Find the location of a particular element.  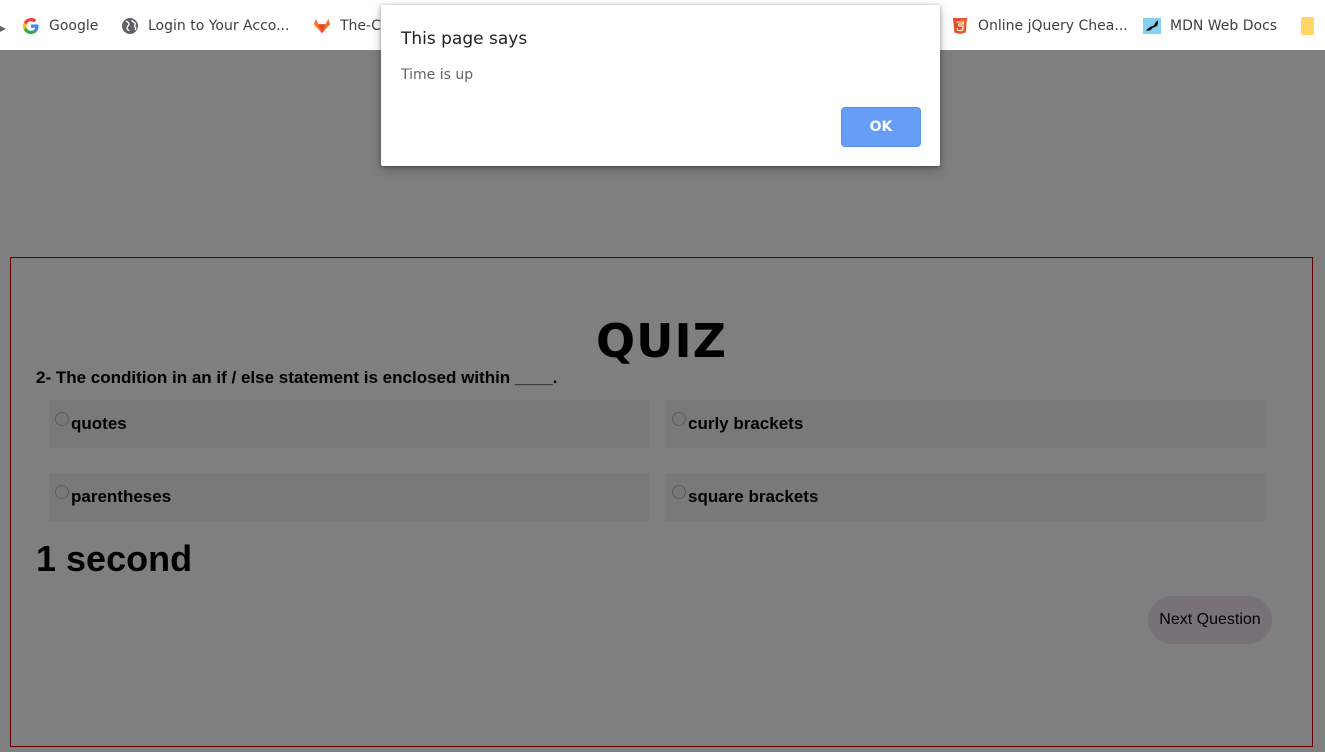

gitlab-icon is located at coordinates (322, 26).